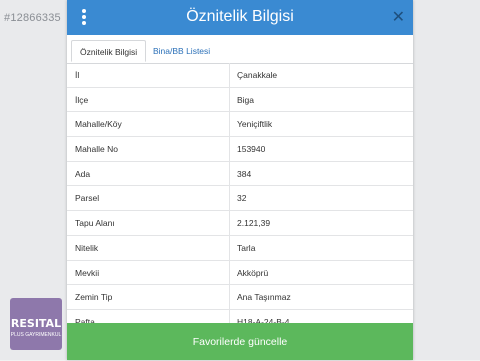  What do you see at coordinates (77, 75) in the screenshot?
I see `attribute-key: İl` at bounding box center [77, 75].